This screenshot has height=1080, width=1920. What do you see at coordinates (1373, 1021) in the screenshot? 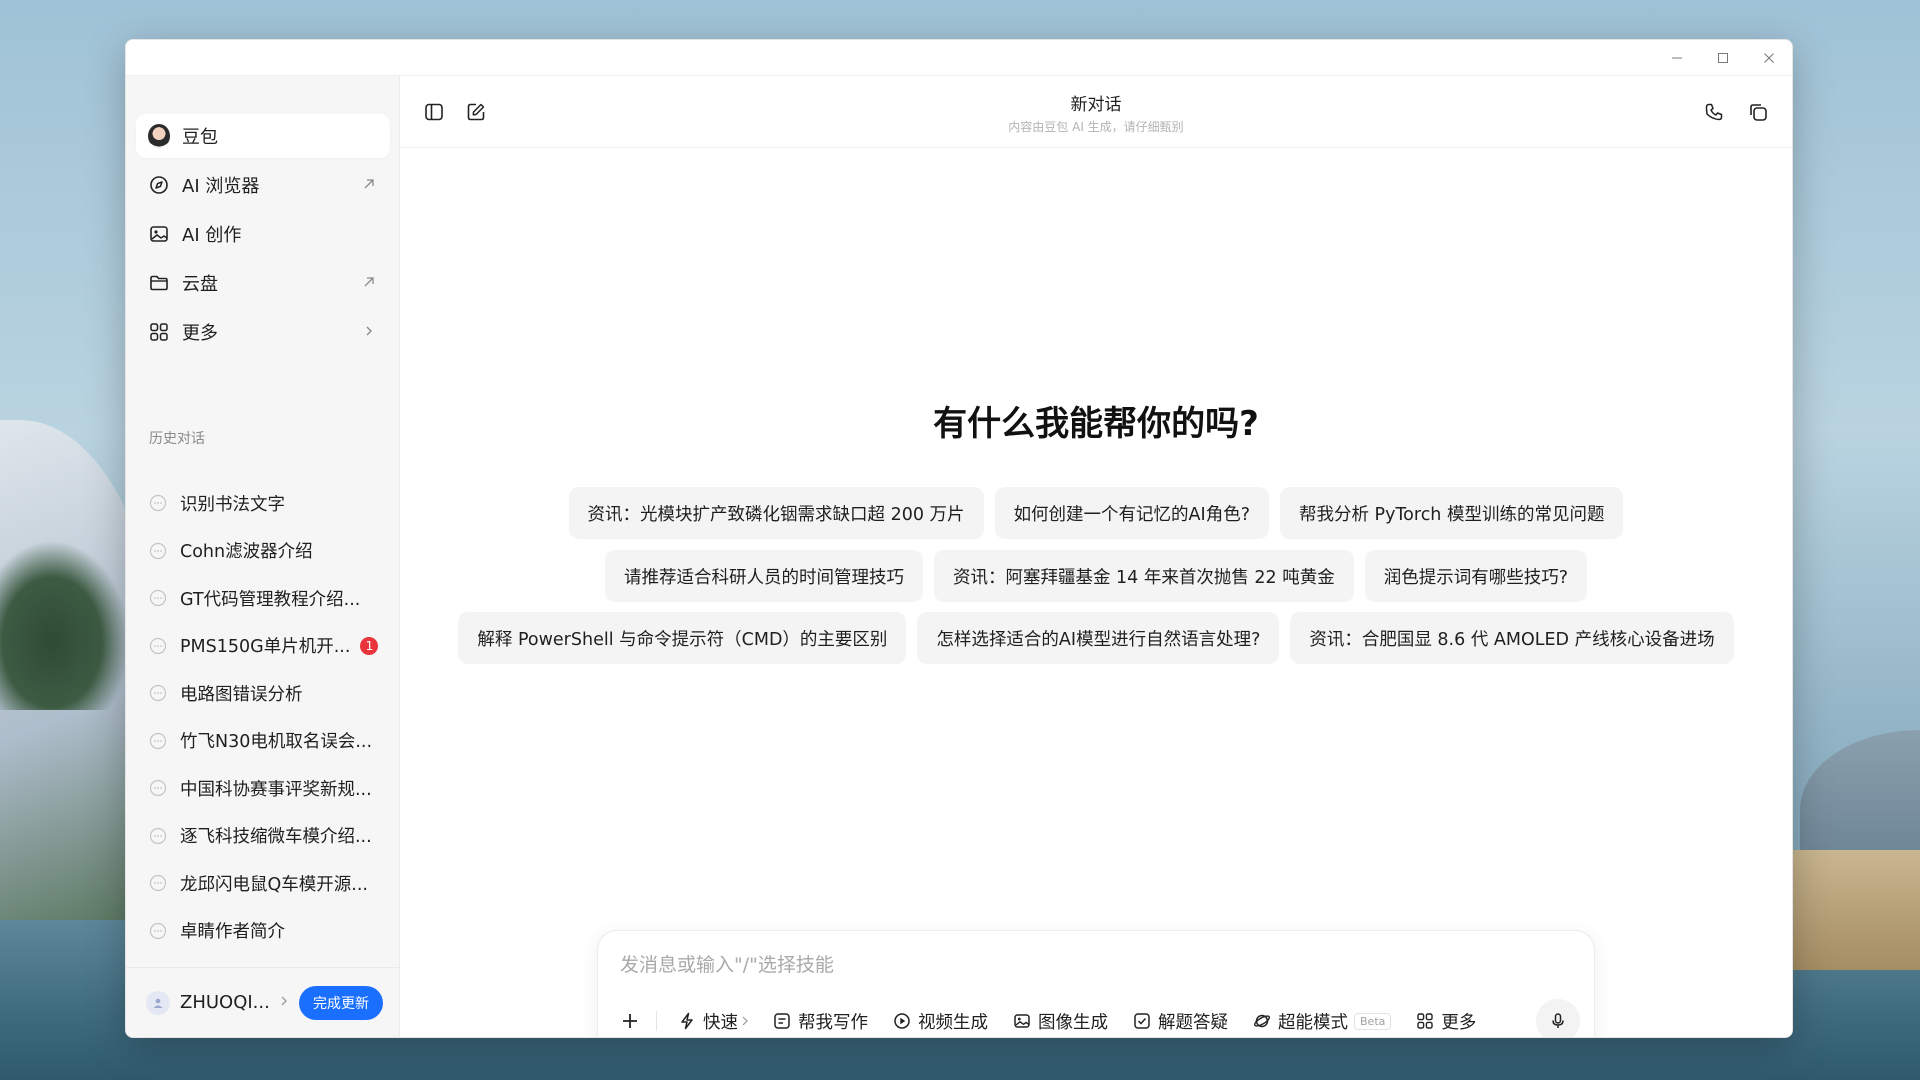
I see `beta-badge: Beta` at bounding box center [1373, 1021].